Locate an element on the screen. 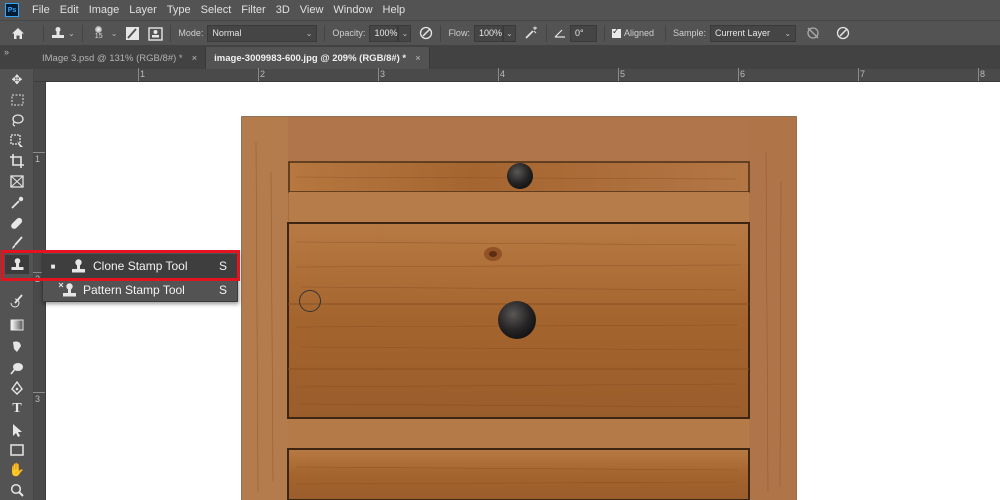  pen-tool is located at coordinates (17, 387).